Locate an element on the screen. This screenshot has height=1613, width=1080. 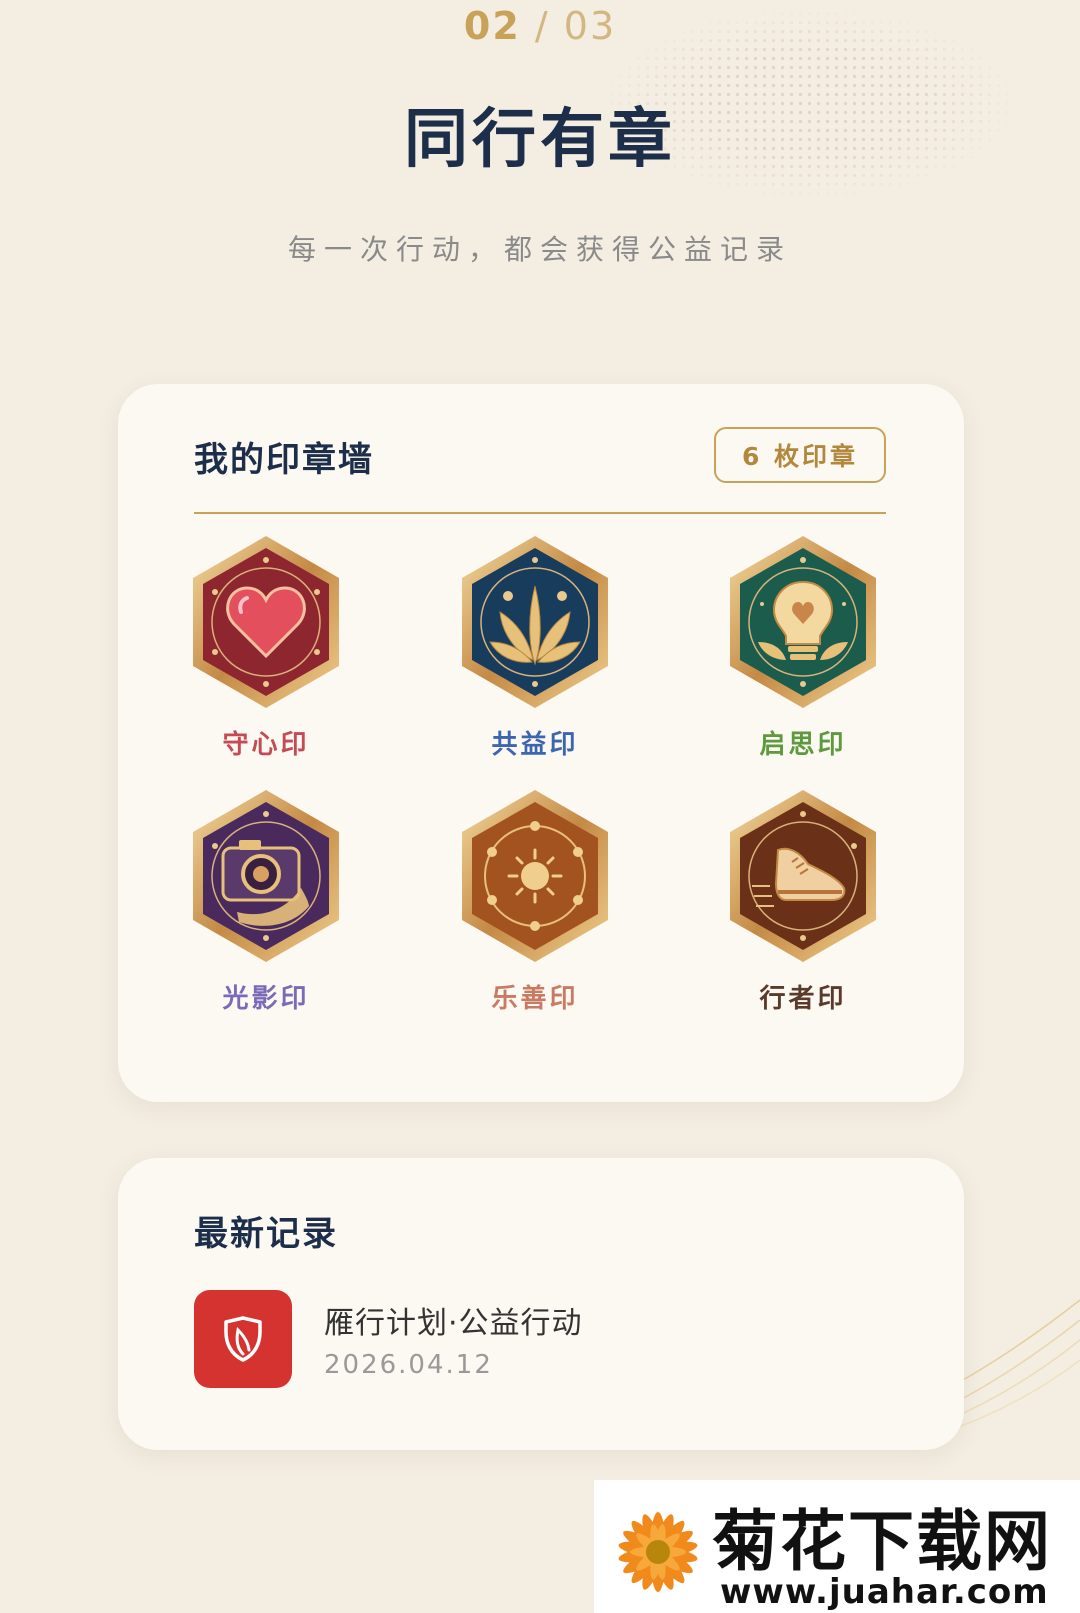
heart-icon is located at coordinates (266, 622).